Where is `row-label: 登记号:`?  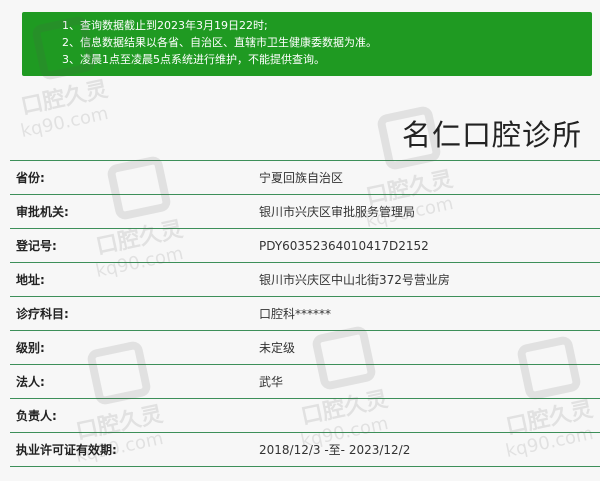 row-label: 登记号: is located at coordinates (36, 246).